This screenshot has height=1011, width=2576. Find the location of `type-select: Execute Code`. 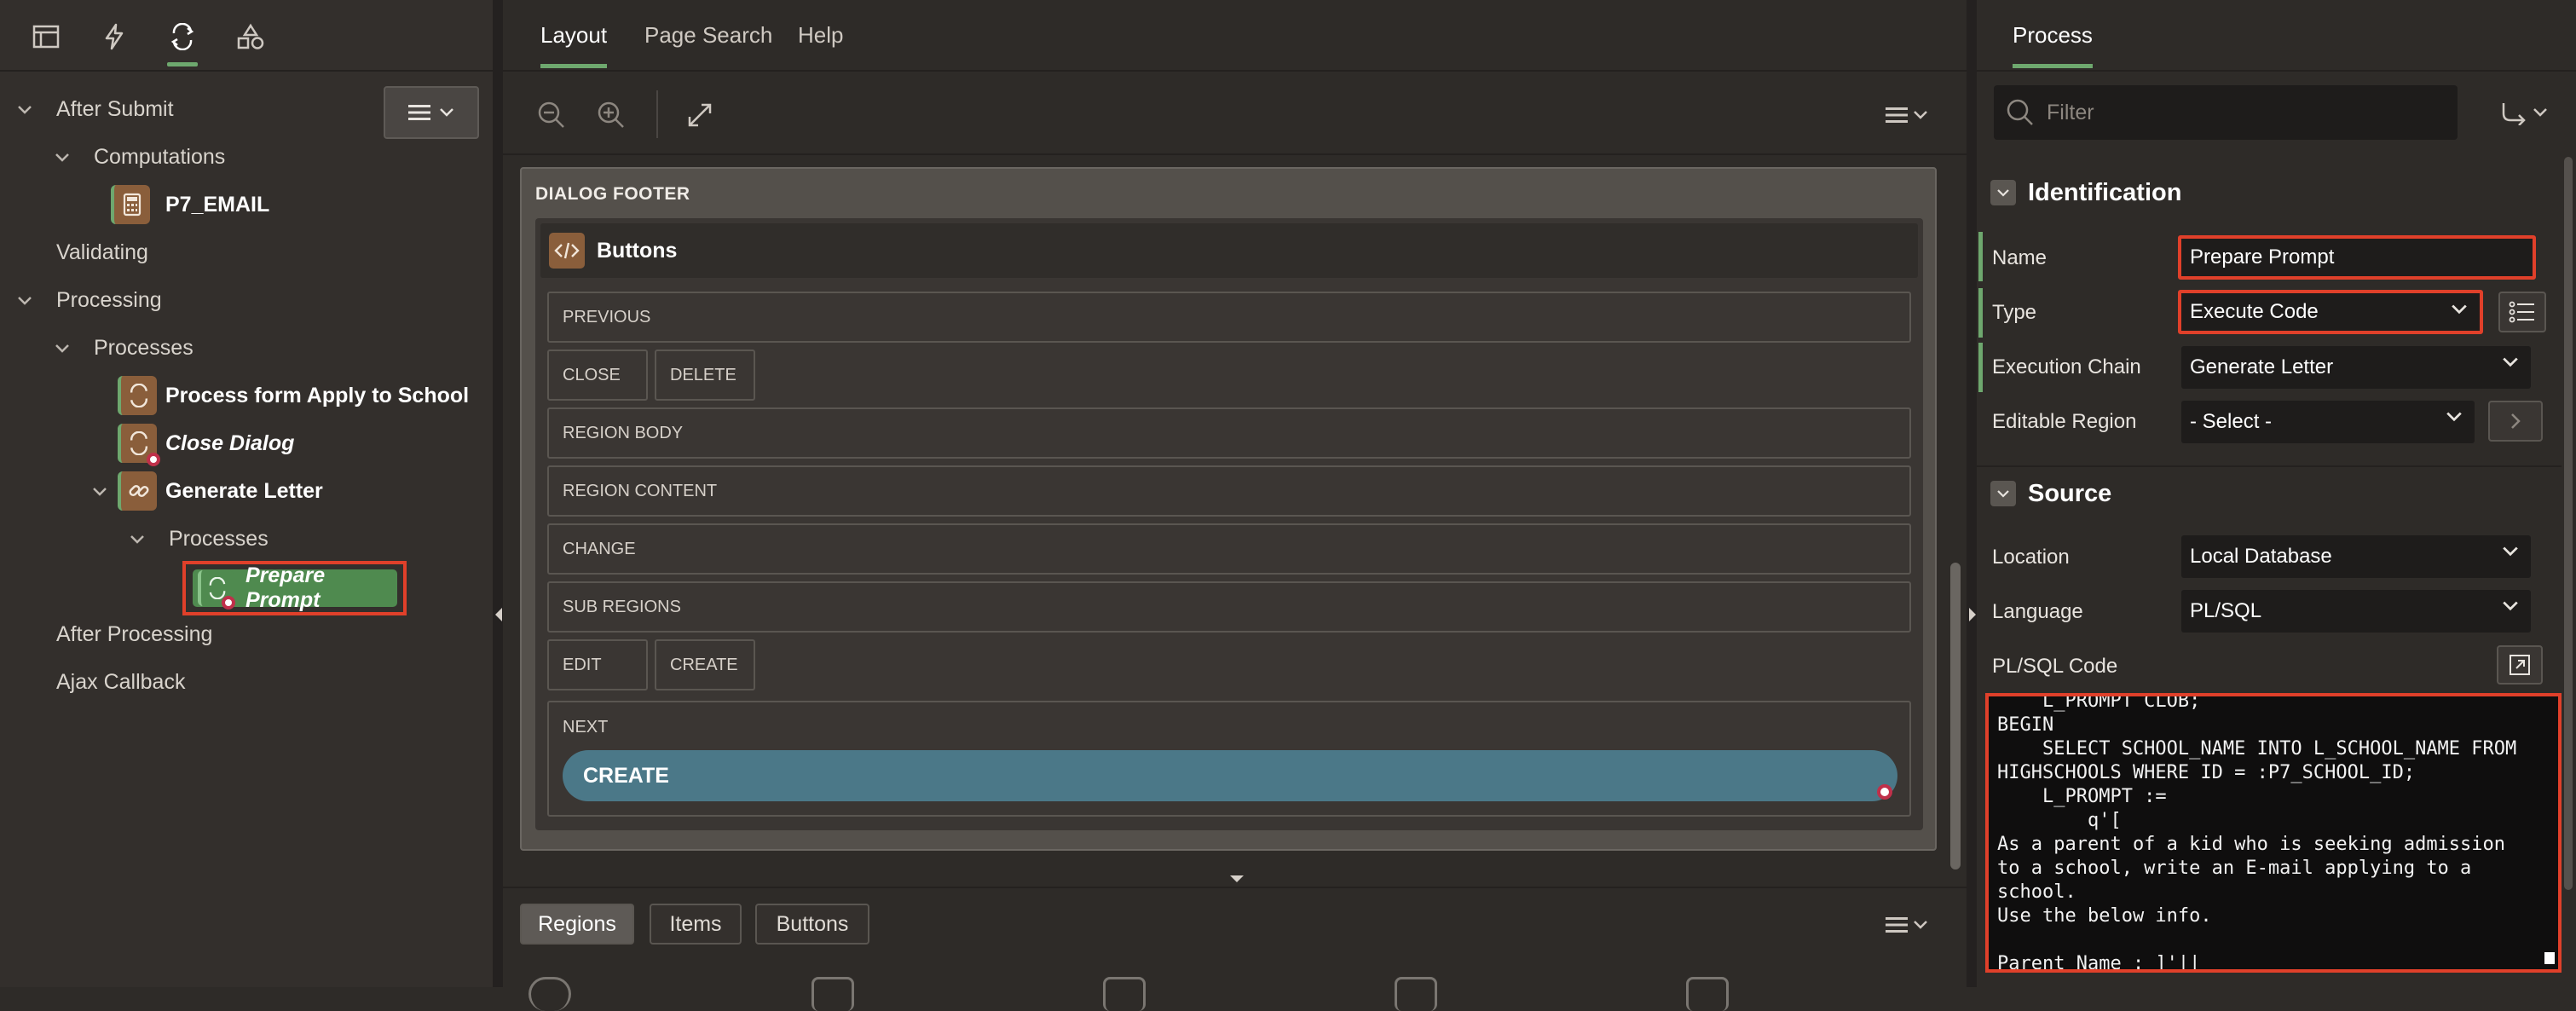

type-select: Execute Code is located at coordinates (2330, 312).